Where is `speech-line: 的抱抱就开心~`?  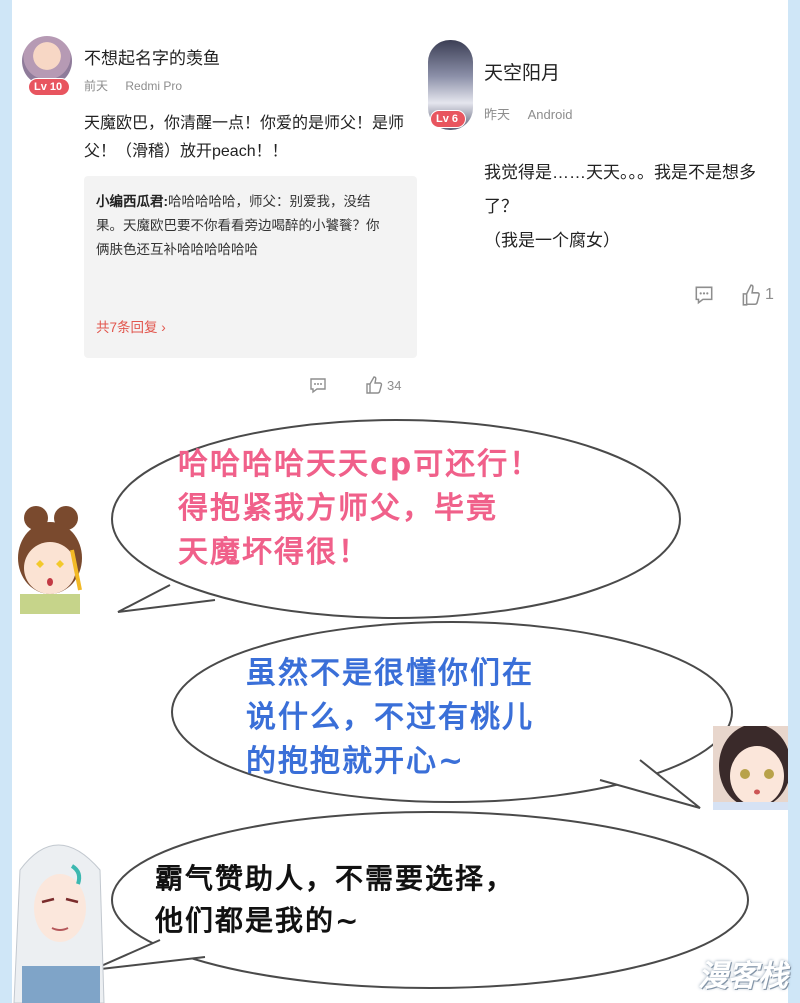 speech-line: 的抱抱就开心~ is located at coordinates (356, 761).